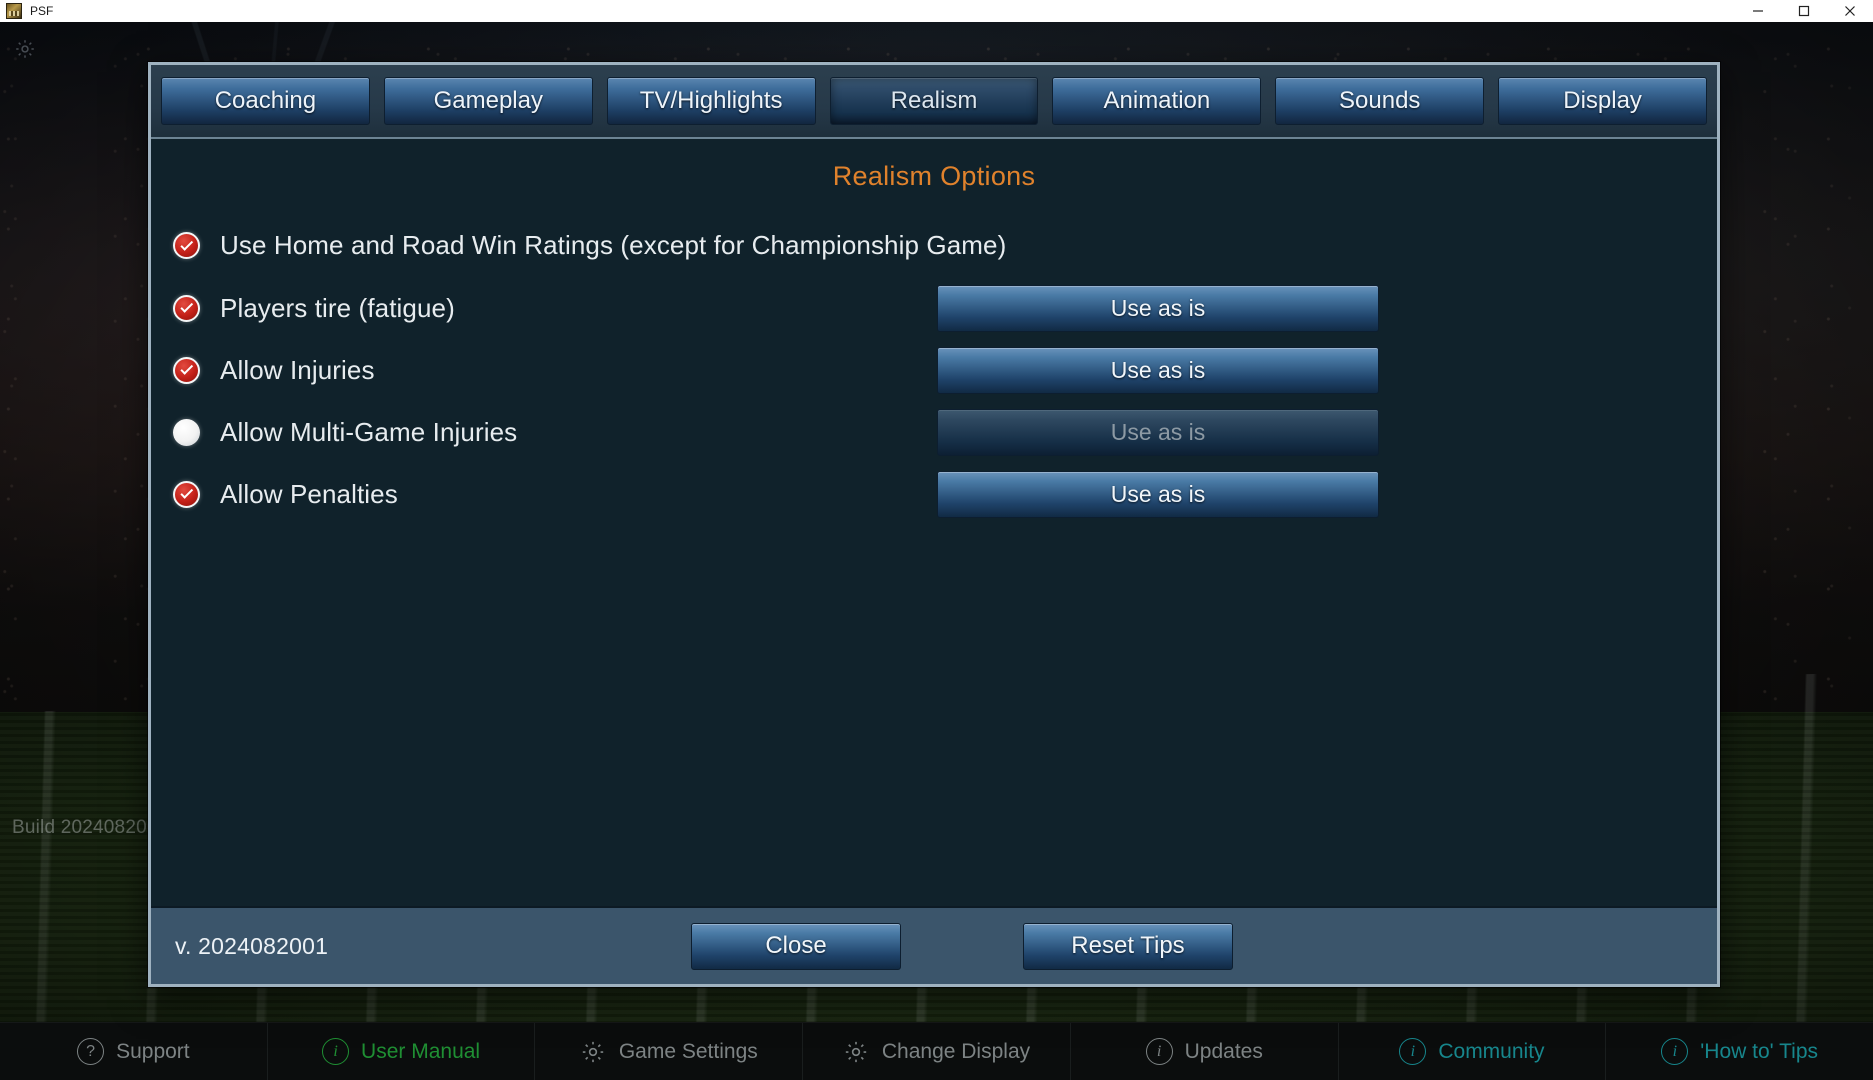 The image size is (1873, 1080). I want to click on app-icon, so click(14, 11).